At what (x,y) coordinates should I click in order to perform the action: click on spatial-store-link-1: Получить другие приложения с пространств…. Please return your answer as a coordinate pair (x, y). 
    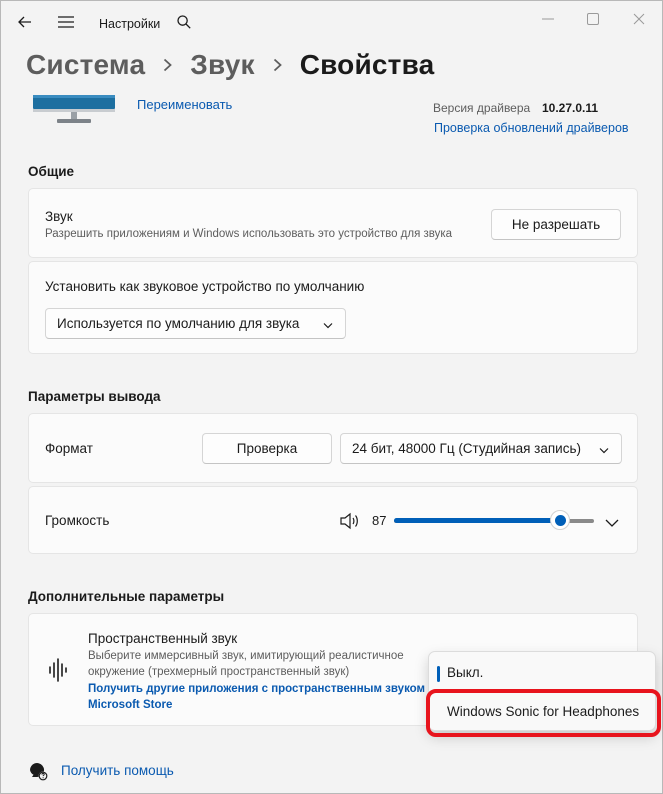
    Looking at the image, I should click on (264, 689).